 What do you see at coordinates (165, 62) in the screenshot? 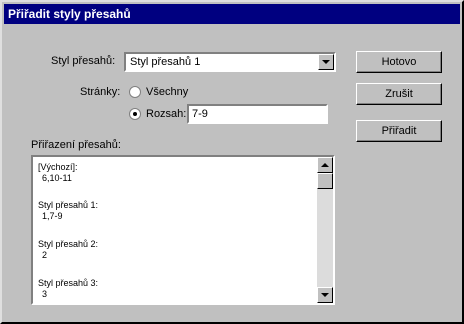
I see `style-dropdown-value: Styl přesahů 1` at bounding box center [165, 62].